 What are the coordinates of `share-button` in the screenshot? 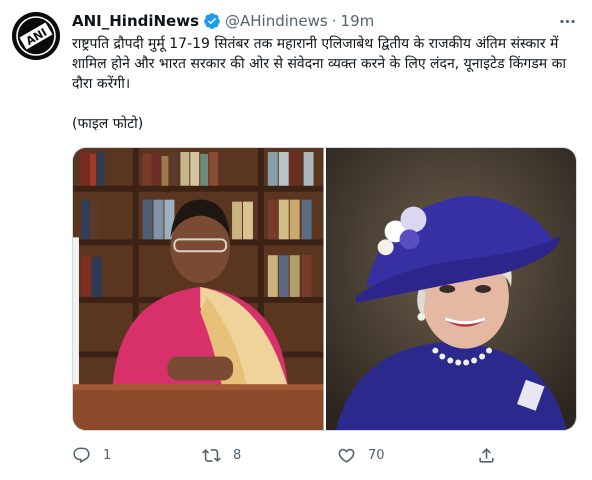 It's located at (486, 455).